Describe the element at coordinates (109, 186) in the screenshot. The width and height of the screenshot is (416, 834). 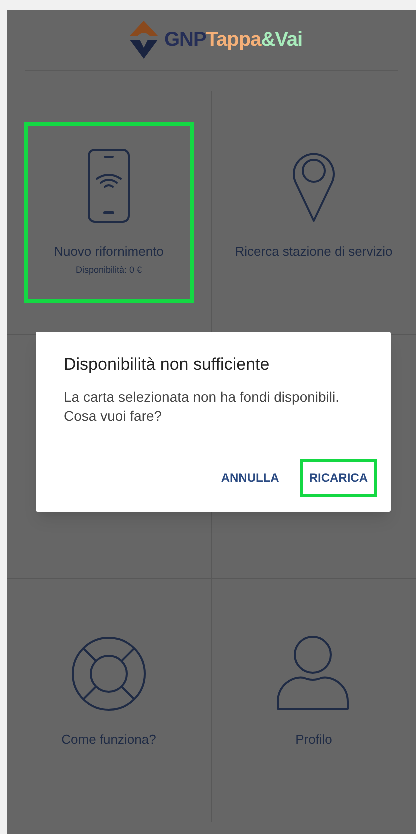
I see `smartphone-wireless-icon` at that location.